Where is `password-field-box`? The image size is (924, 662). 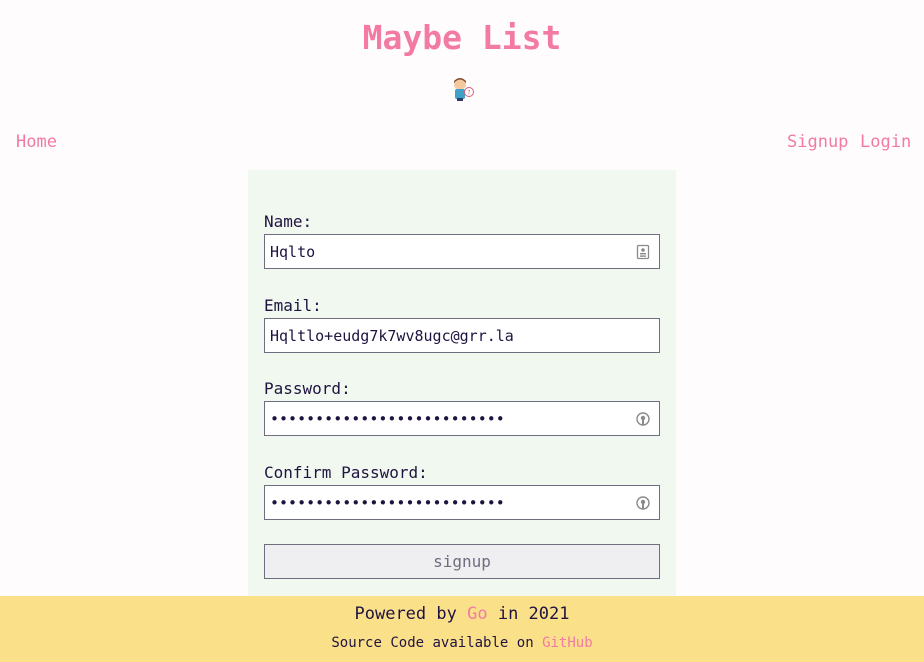 password-field-box is located at coordinates (462, 418).